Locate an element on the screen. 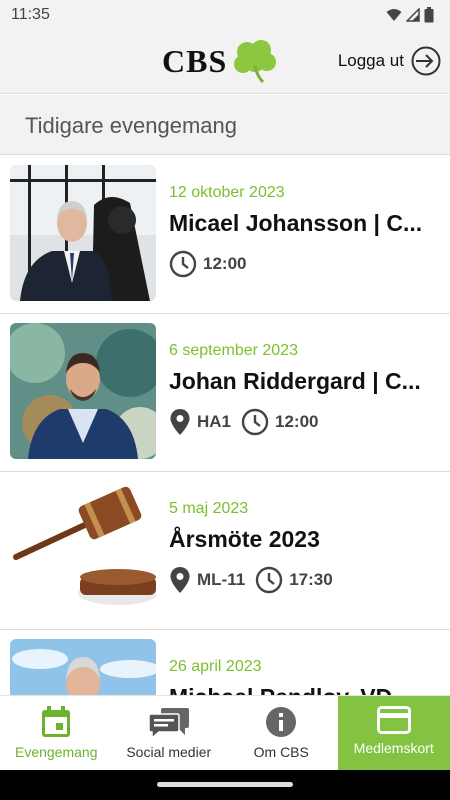  tab-label: Evengemang is located at coordinates (56, 752).